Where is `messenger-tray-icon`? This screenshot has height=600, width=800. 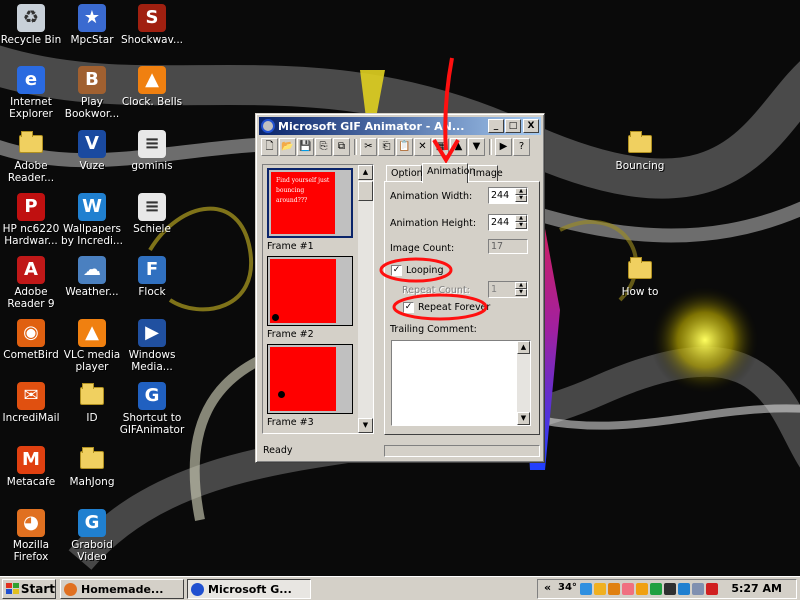
messenger-tray-icon is located at coordinates (642, 589).